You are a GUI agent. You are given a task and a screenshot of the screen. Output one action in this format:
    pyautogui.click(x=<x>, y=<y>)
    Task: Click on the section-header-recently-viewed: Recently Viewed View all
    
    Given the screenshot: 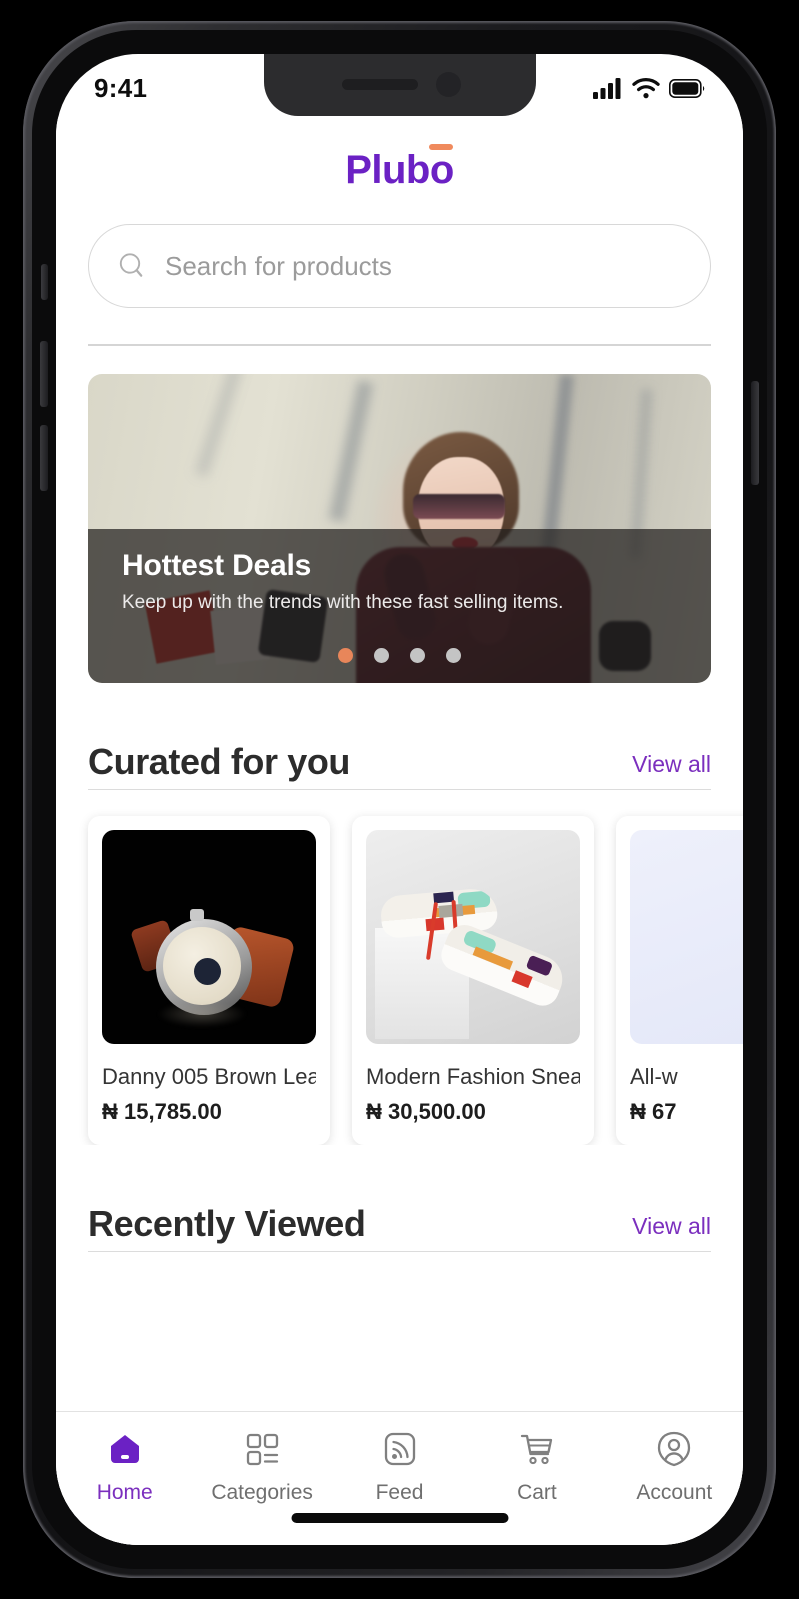 What is the action you would take?
    pyautogui.click(x=399, y=1198)
    